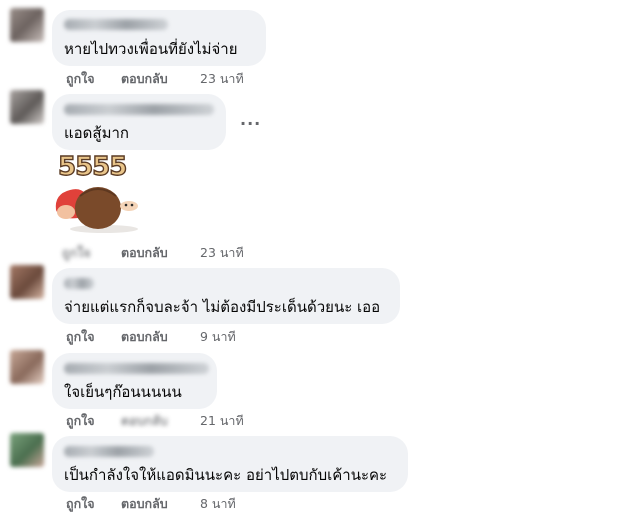 This screenshot has height=520, width=638. I want to click on comment-bubble: หายไปทวงเพื่อนที่ยังไม่จ่าย, so click(159, 38).